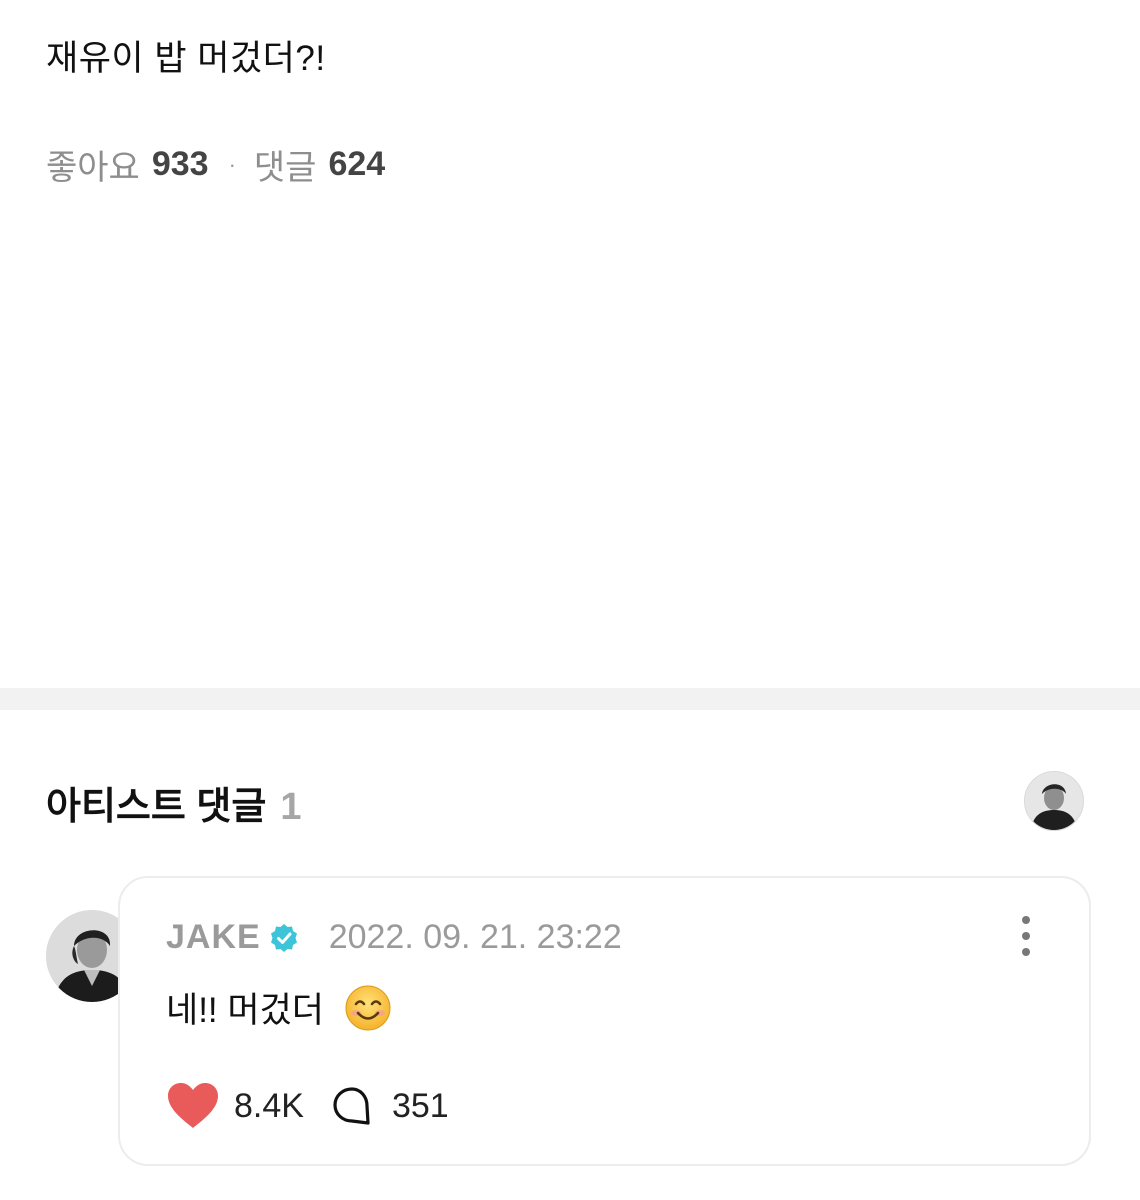 This screenshot has height=1200, width=1140. I want to click on artist-filter-avatar, so click(1054, 801).